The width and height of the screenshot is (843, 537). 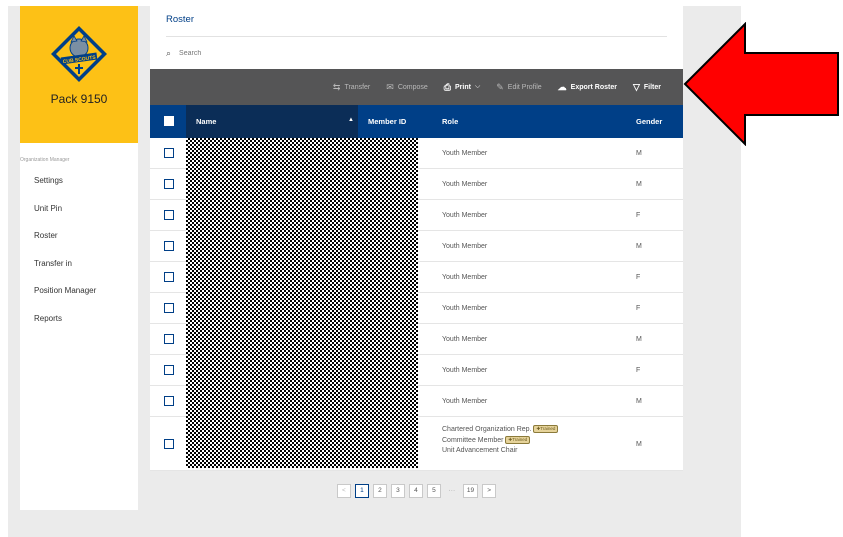 I want to click on export-roster-button: ☁ Export Roster, so click(x=587, y=87).